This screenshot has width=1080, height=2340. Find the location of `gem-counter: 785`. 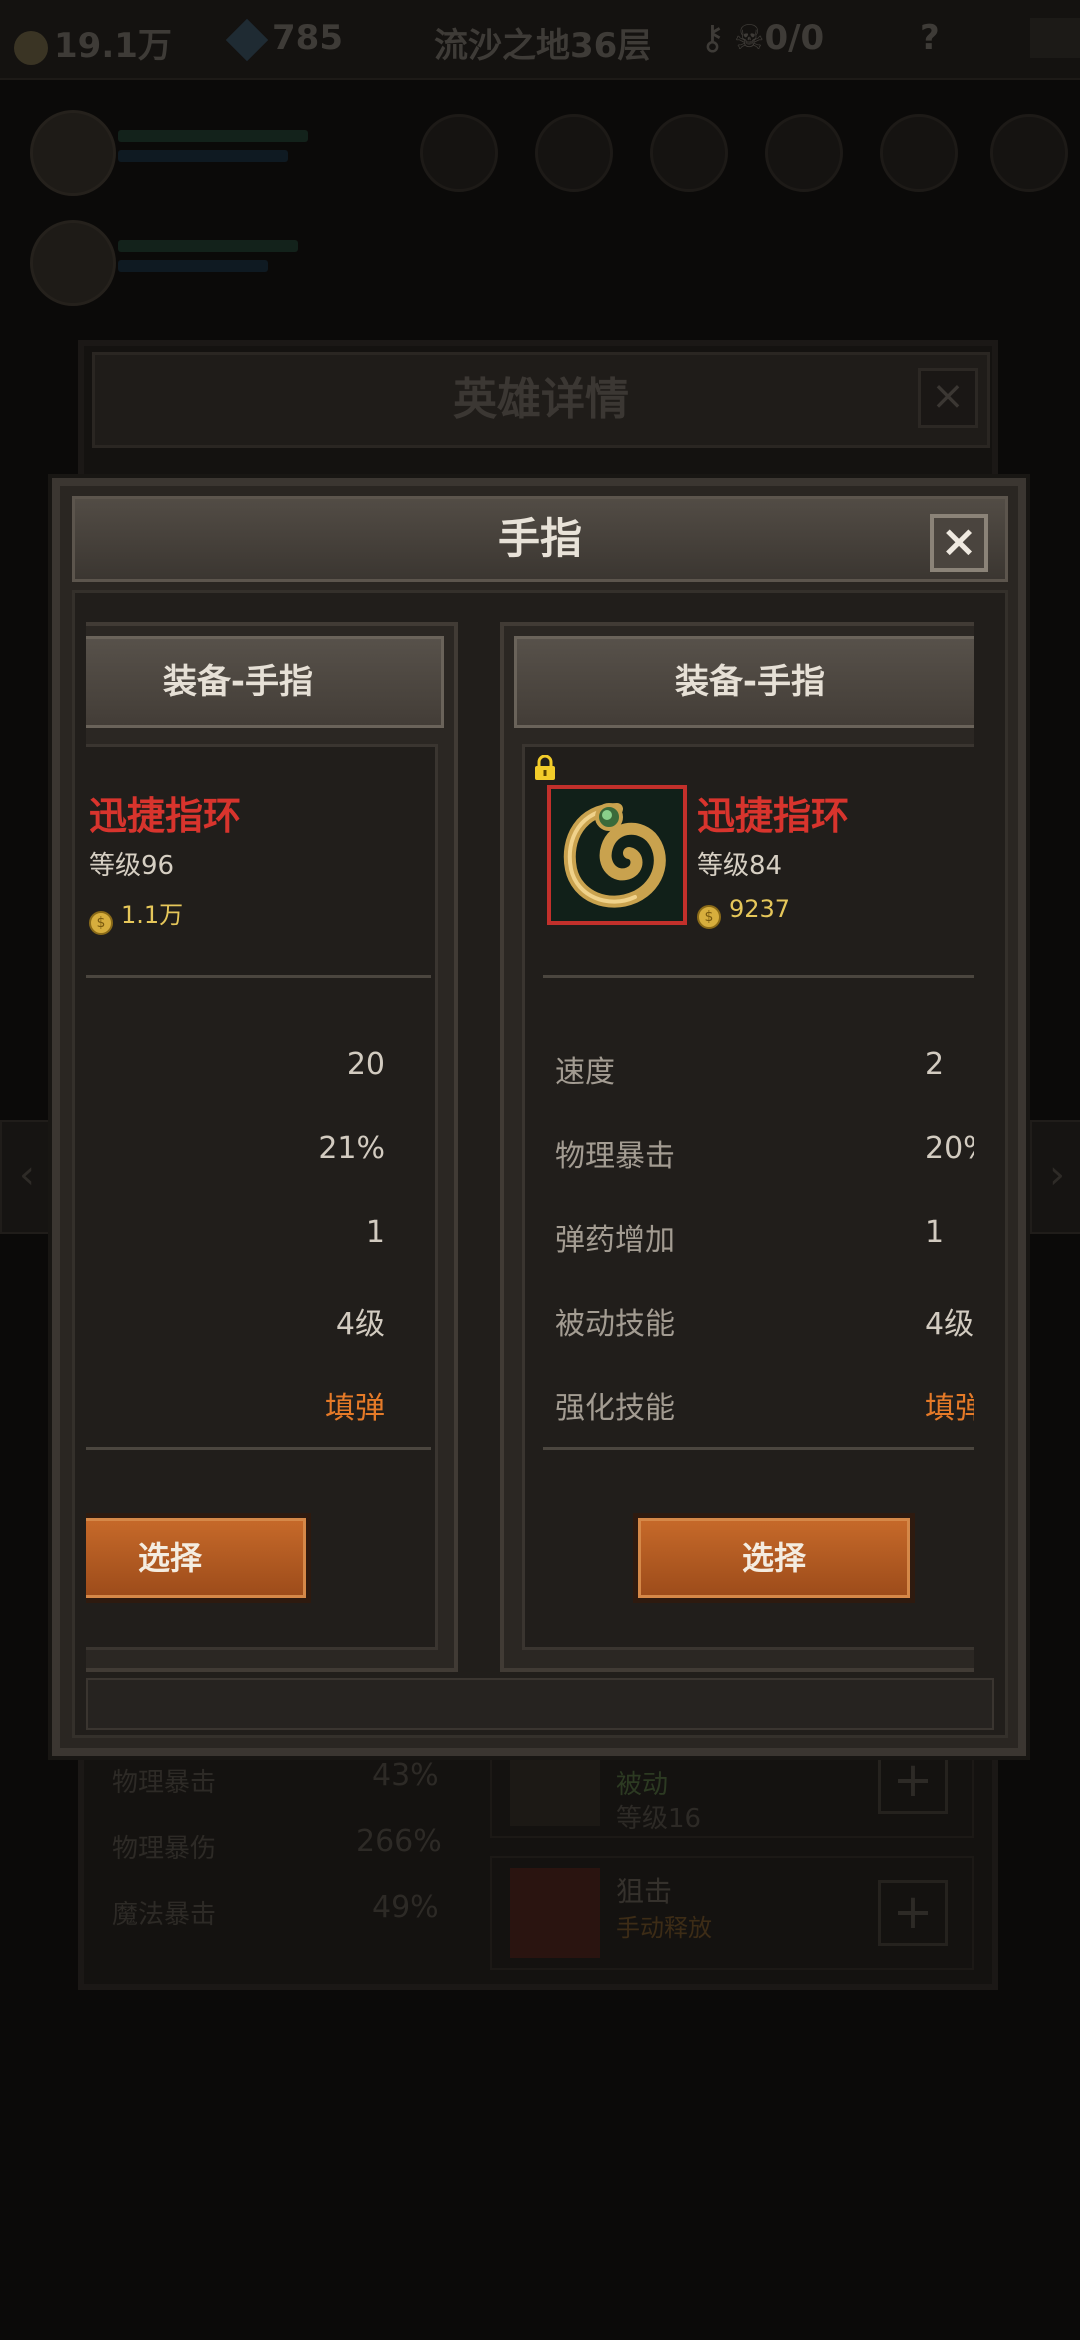

gem-counter: 785 is located at coordinates (284, 39).